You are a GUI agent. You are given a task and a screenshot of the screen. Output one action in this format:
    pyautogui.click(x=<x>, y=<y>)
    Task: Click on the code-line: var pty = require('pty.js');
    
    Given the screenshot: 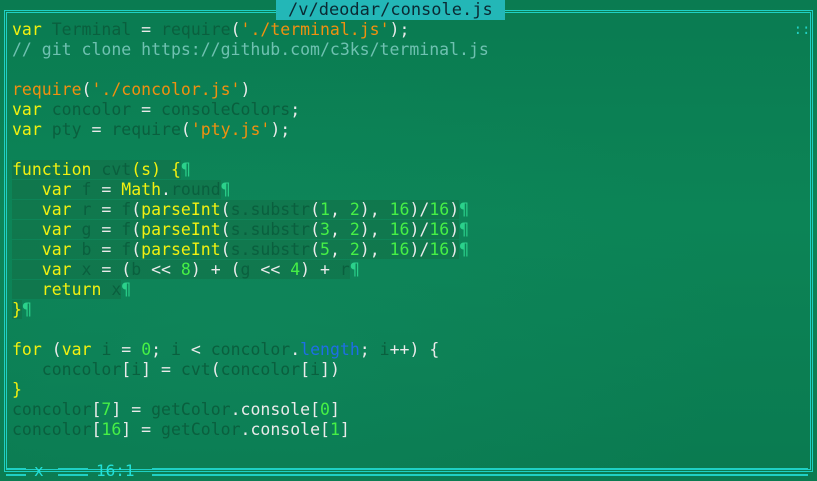 What is the action you would take?
    pyautogui.click(x=407, y=130)
    